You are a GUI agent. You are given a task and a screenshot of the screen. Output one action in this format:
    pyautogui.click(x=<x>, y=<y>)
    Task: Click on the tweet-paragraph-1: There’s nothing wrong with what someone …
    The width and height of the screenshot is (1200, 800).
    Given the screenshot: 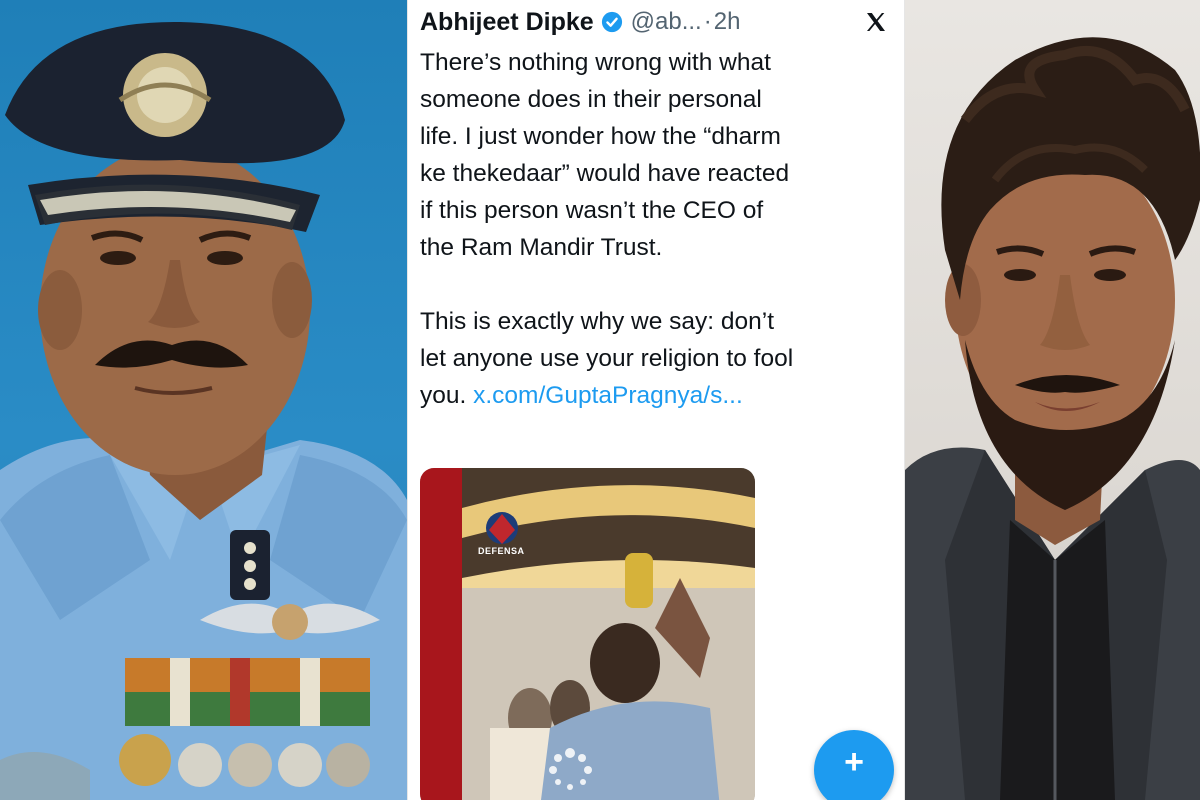 What is the action you would take?
    pyautogui.click(x=655, y=155)
    